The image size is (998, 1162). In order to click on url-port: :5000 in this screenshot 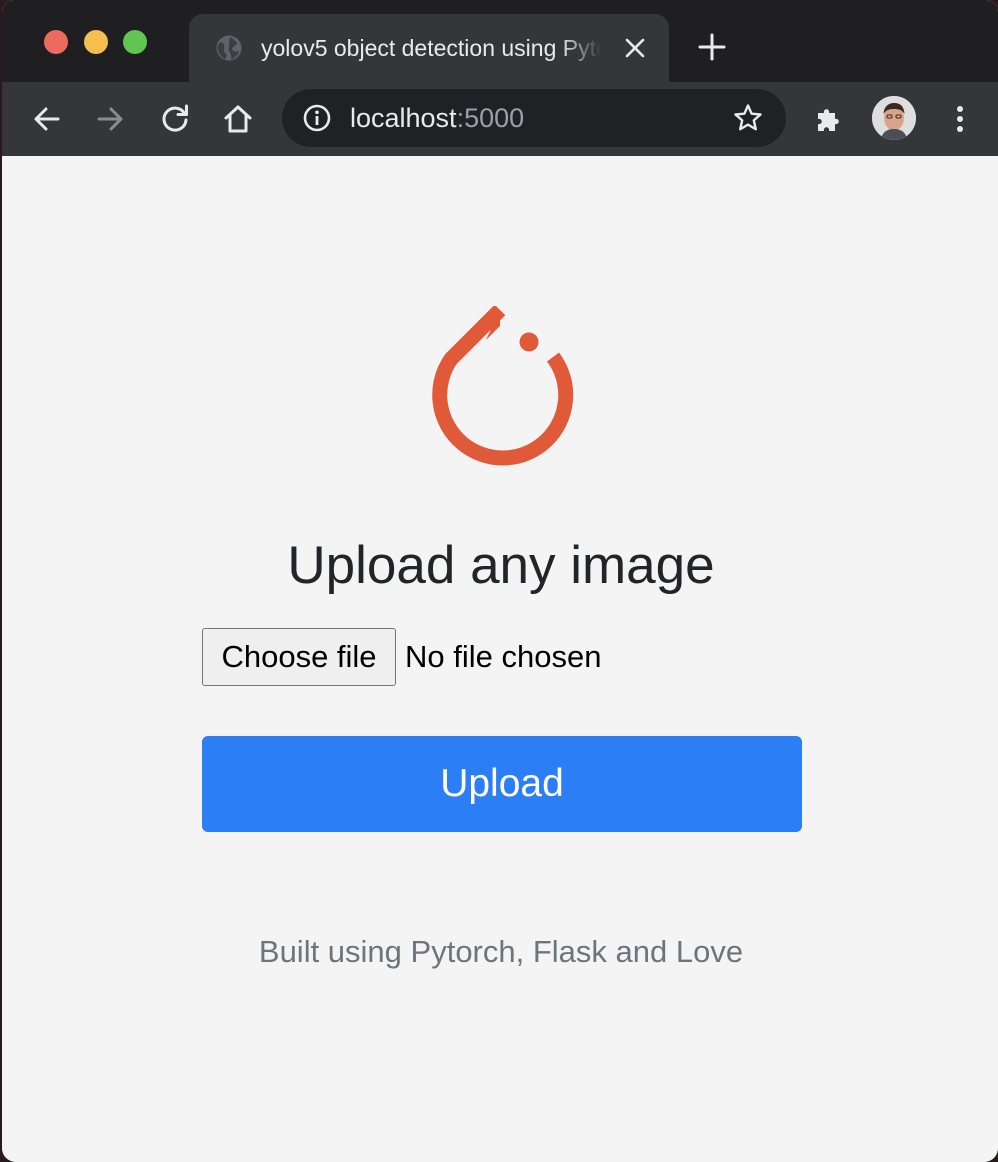, I will do `click(490, 118)`.